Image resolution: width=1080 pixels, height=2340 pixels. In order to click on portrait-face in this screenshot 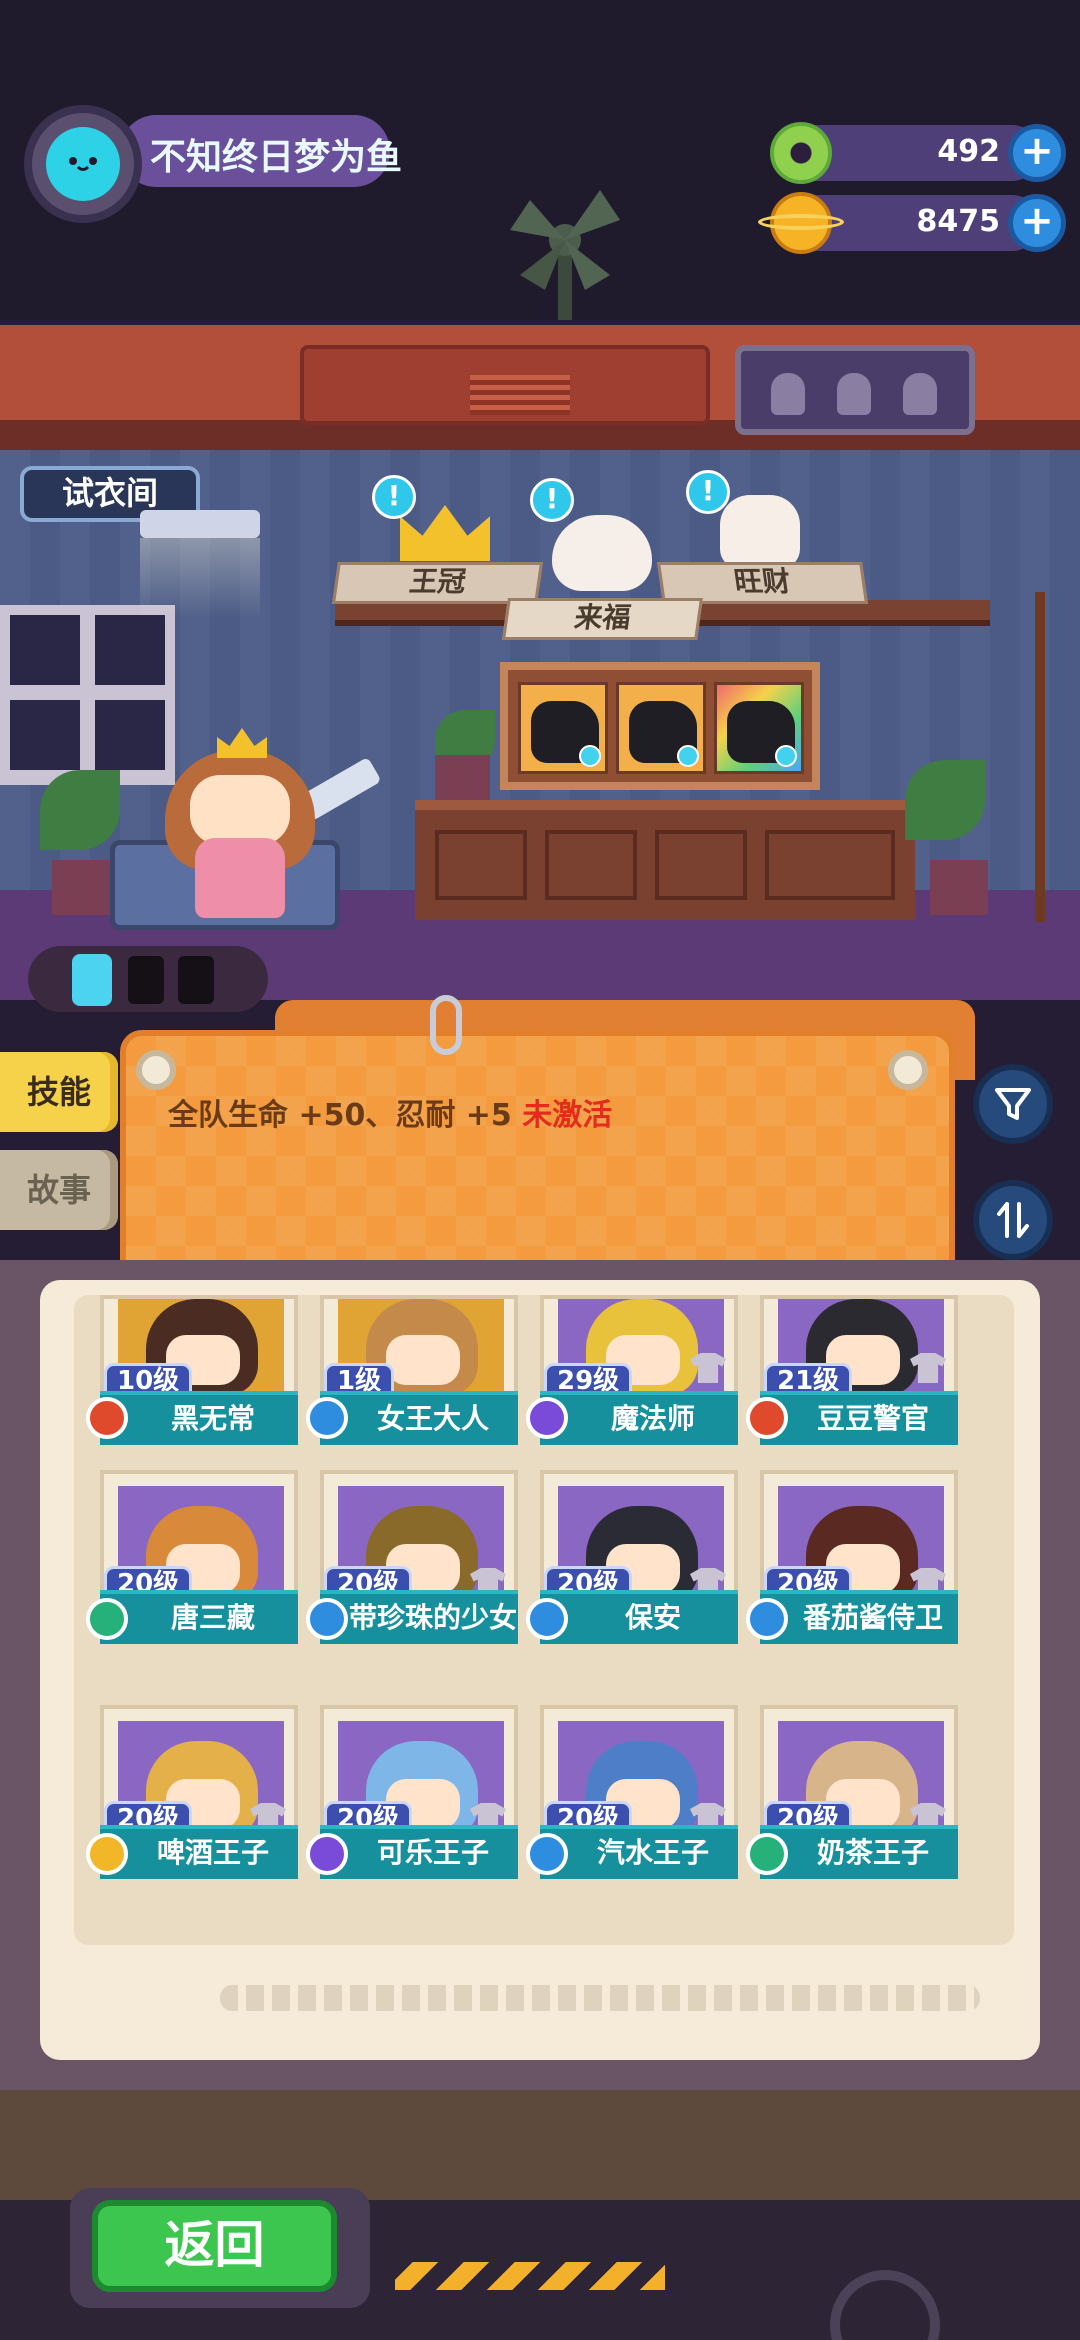, I will do `click(423, 1360)`.